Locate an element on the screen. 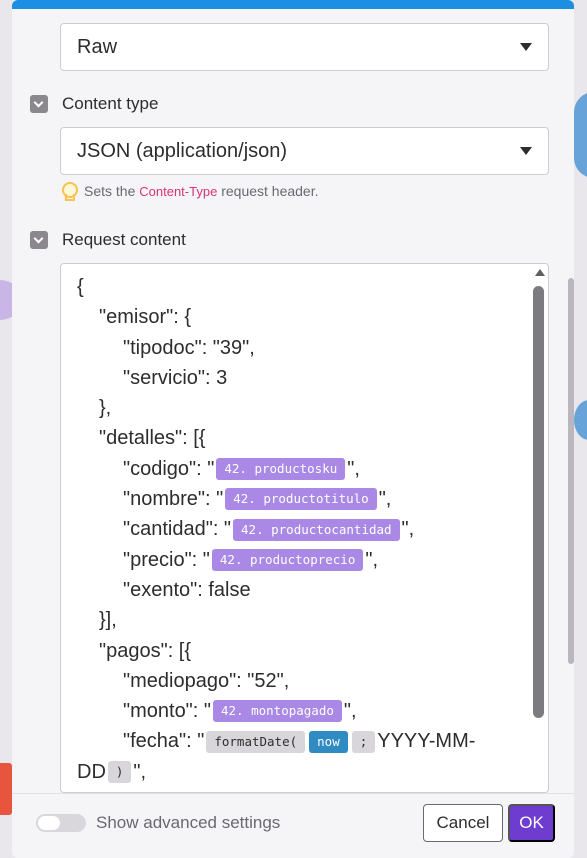  variable-pill: 42. productosku is located at coordinates (281, 468).